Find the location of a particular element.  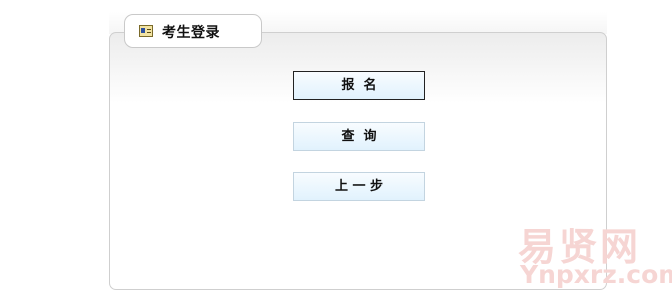

query-button: 查 询 is located at coordinates (359, 136).